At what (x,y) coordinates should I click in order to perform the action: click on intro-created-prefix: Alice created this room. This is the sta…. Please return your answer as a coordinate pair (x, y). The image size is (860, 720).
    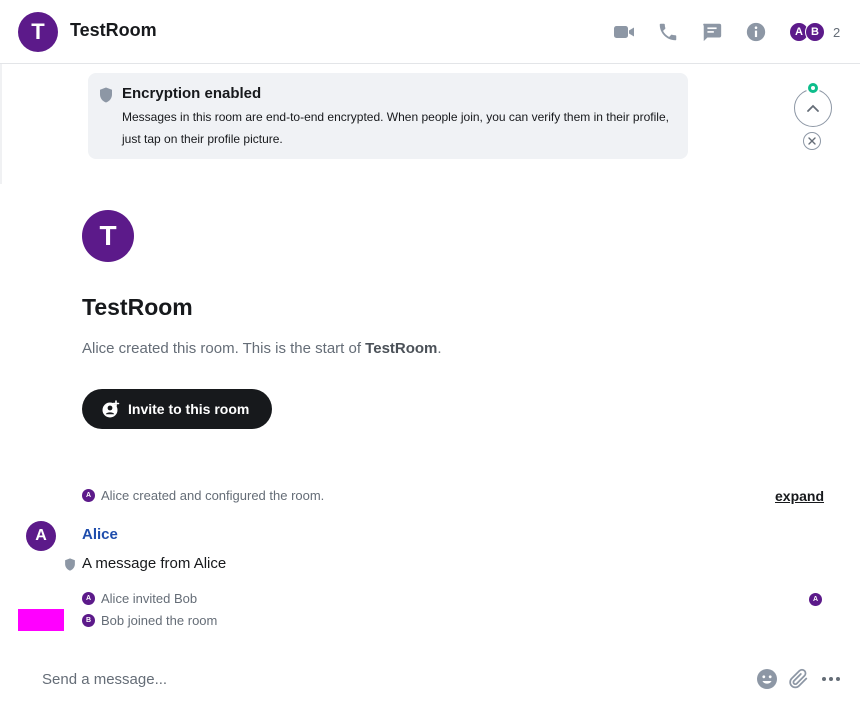
    Looking at the image, I should click on (224, 348).